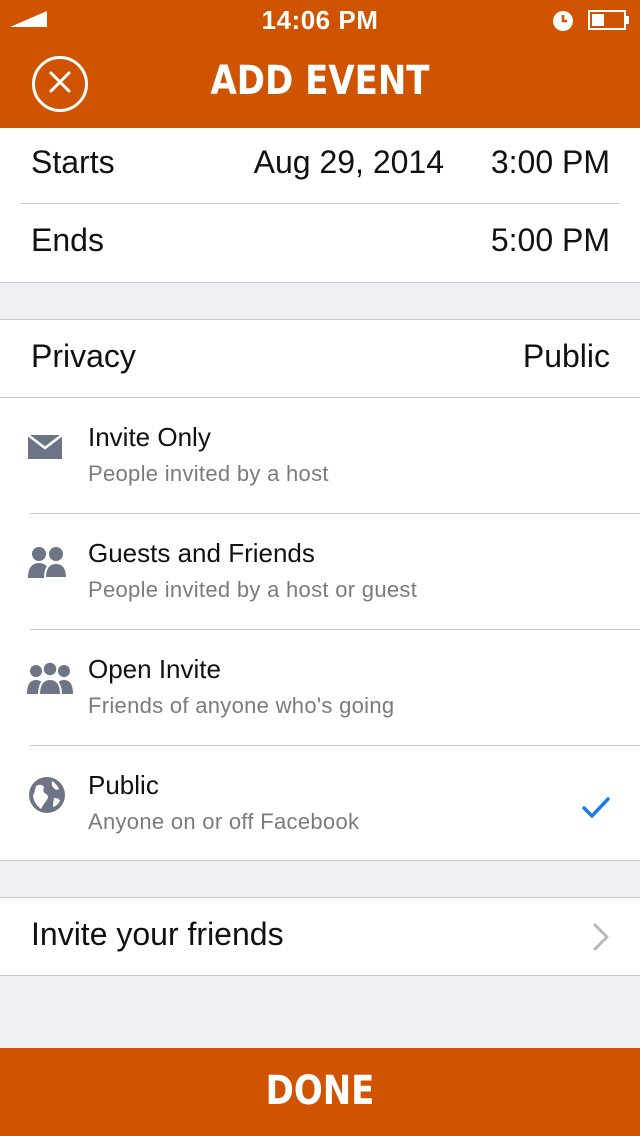  Describe the element at coordinates (48, 566) in the screenshot. I see `two-people-icon` at that location.